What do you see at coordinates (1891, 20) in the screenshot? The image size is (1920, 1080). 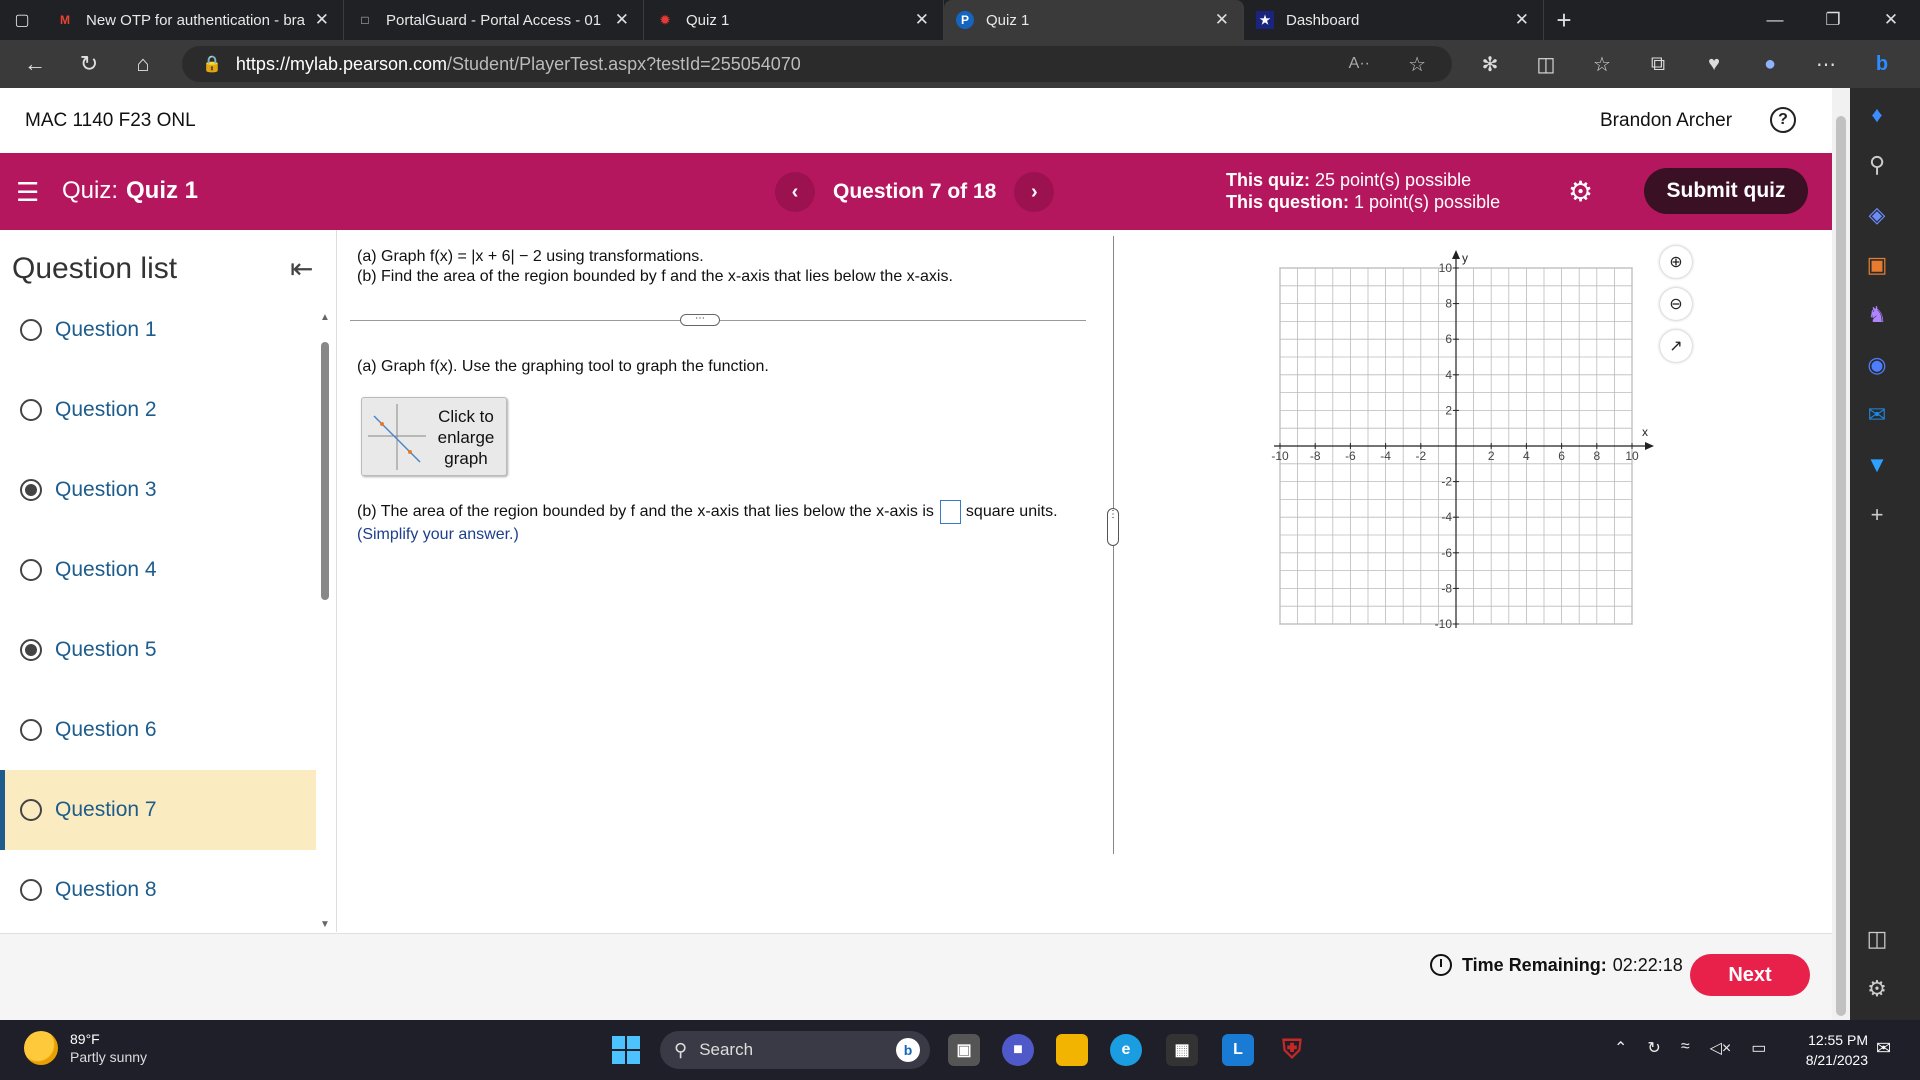 I see `close-window-icon: ✕` at bounding box center [1891, 20].